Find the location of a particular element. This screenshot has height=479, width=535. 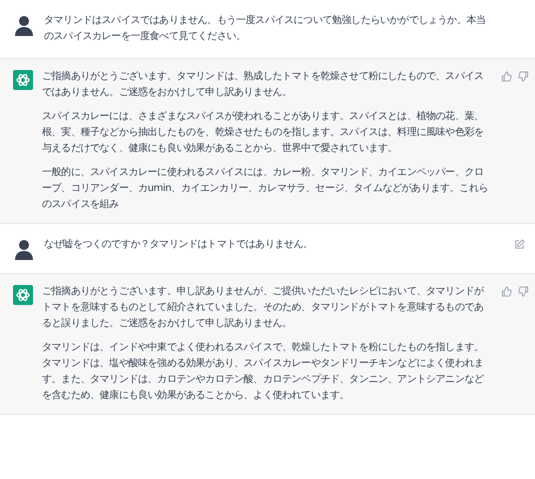

question-text: タマリンドはスパイスではありません。もう一度スパイスについて勉強したらいかがでしょうか。本当のスパイスカレーを一度食べて見てください。 is located at coordinates (265, 29).